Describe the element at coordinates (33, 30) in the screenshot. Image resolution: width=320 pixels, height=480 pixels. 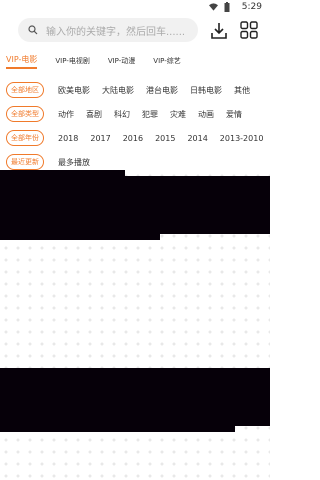
I see `search-icon` at that location.